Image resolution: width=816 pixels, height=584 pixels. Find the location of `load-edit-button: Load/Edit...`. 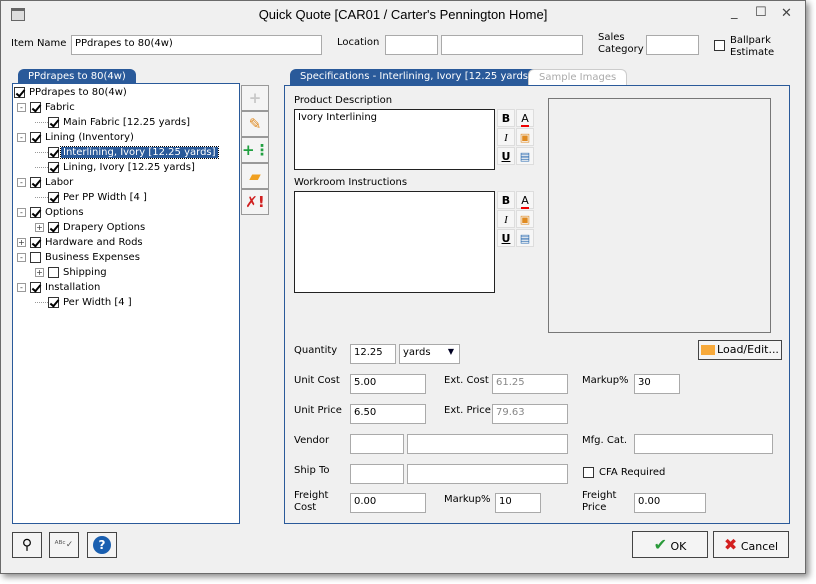

load-edit-button: Load/Edit... is located at coordinates (740, 350).